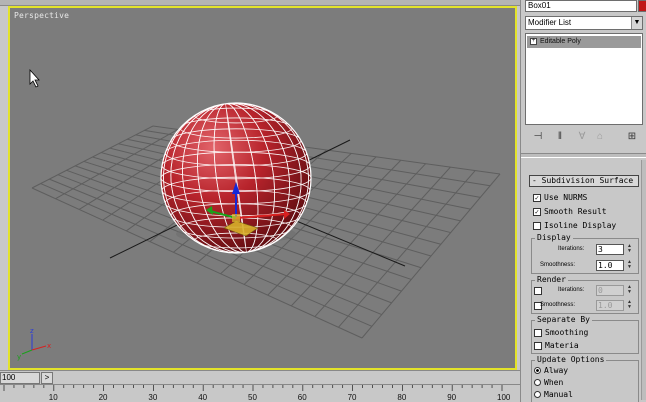 The width and height of the screenshot is (646, 402). What do you see at coordinates (610, 265) in the screenshot?
I see `display-smoothness-input: 1.0` at bounding box center [610, 265].